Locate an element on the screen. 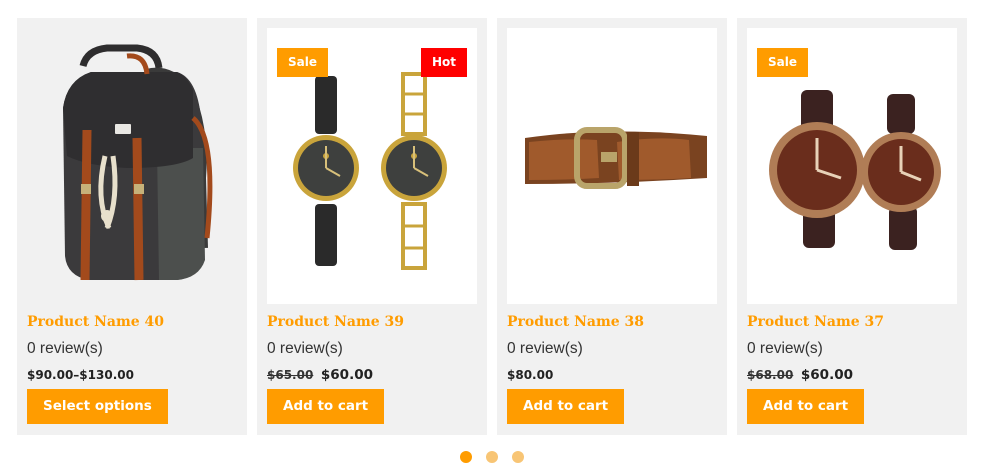 The width and height of the screenshot is (981, 476). product-image: Sale Hot is located at coordinates (372, 166).